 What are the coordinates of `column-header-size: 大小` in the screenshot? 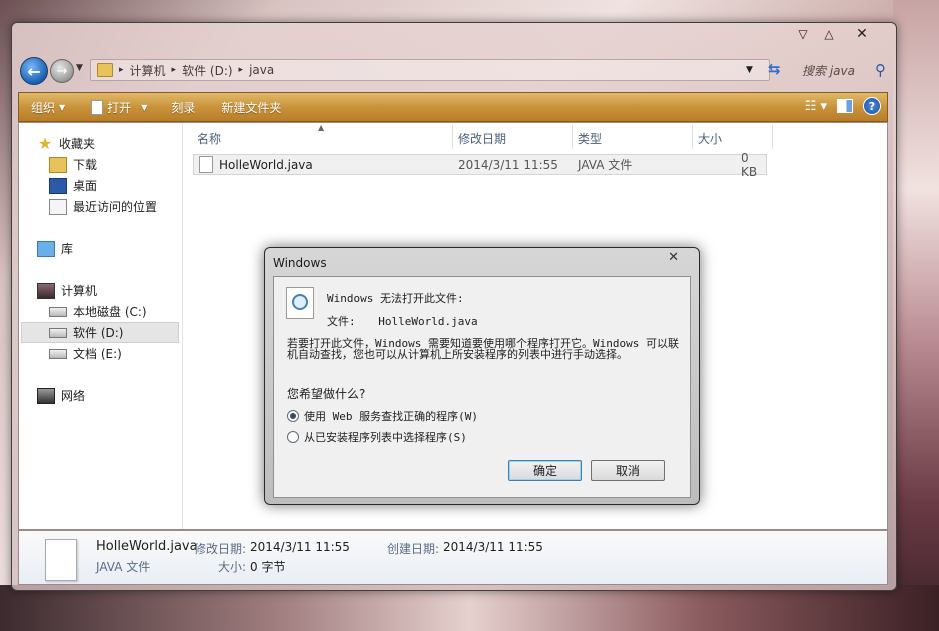 It's located at (710, 138).